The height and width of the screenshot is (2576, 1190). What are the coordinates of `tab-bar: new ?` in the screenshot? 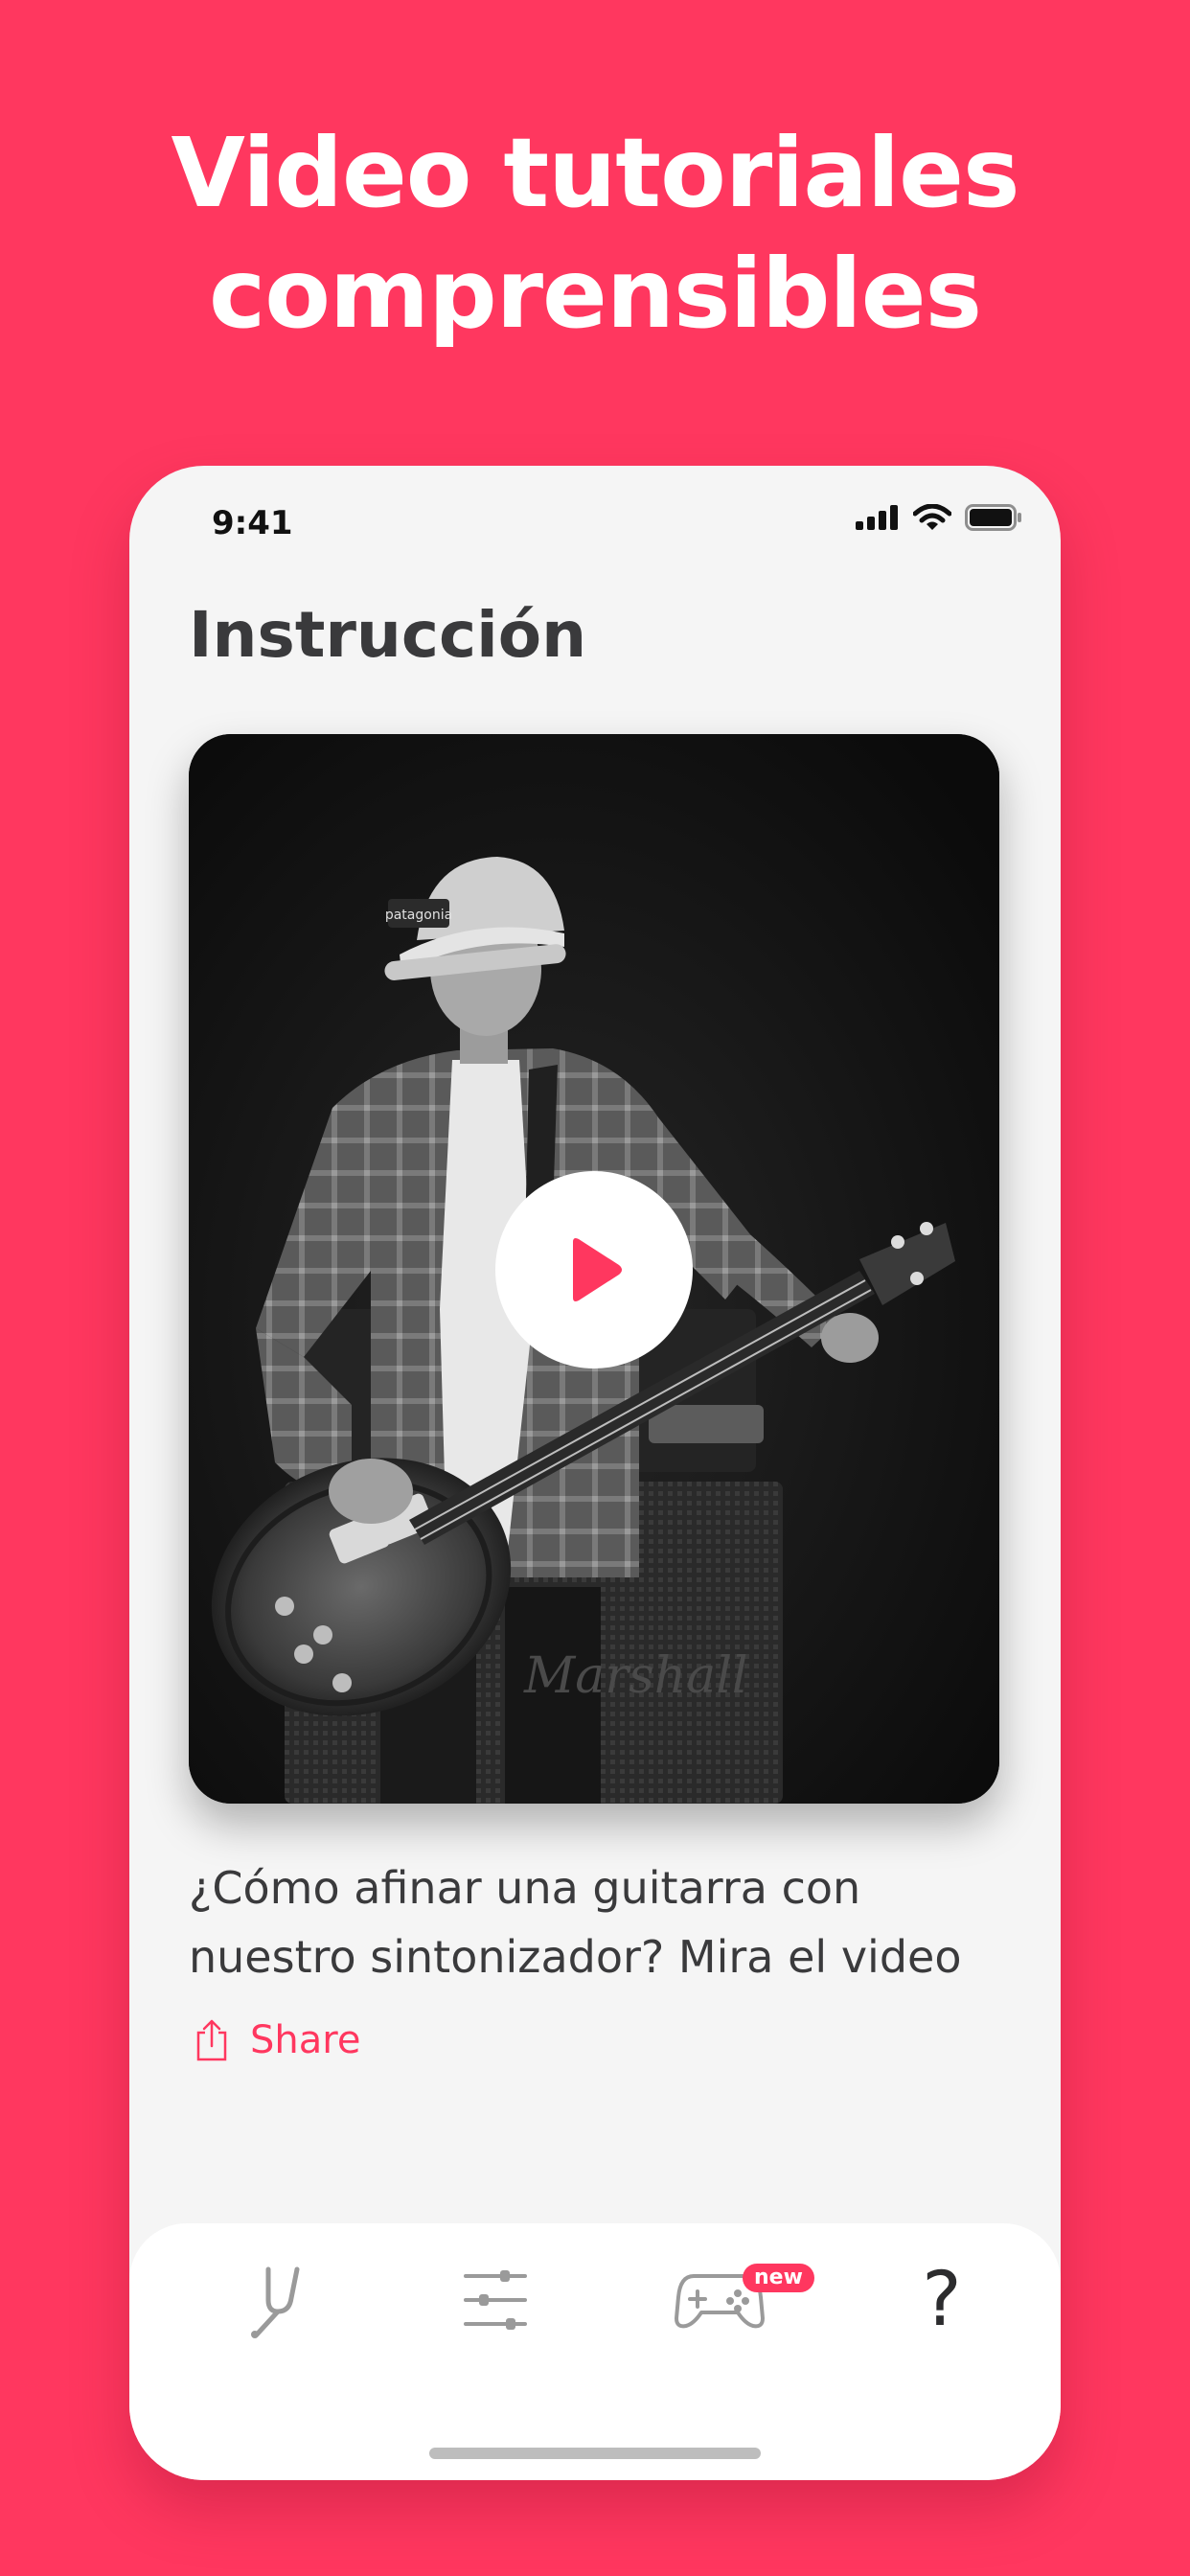 It's located at (595, 2351).